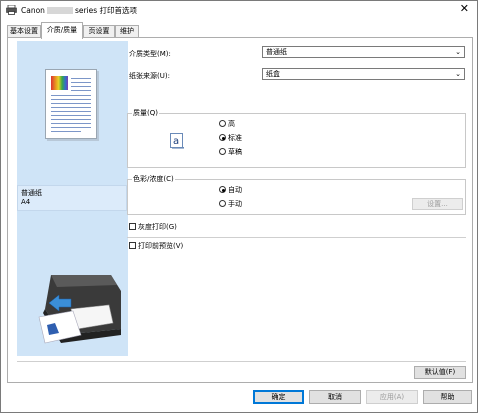 The height and width of the screenshot is (413, 478). Describe the element at coordinates (335, 397) in the screenshot. I see `cancel-button: 取消` at that location.